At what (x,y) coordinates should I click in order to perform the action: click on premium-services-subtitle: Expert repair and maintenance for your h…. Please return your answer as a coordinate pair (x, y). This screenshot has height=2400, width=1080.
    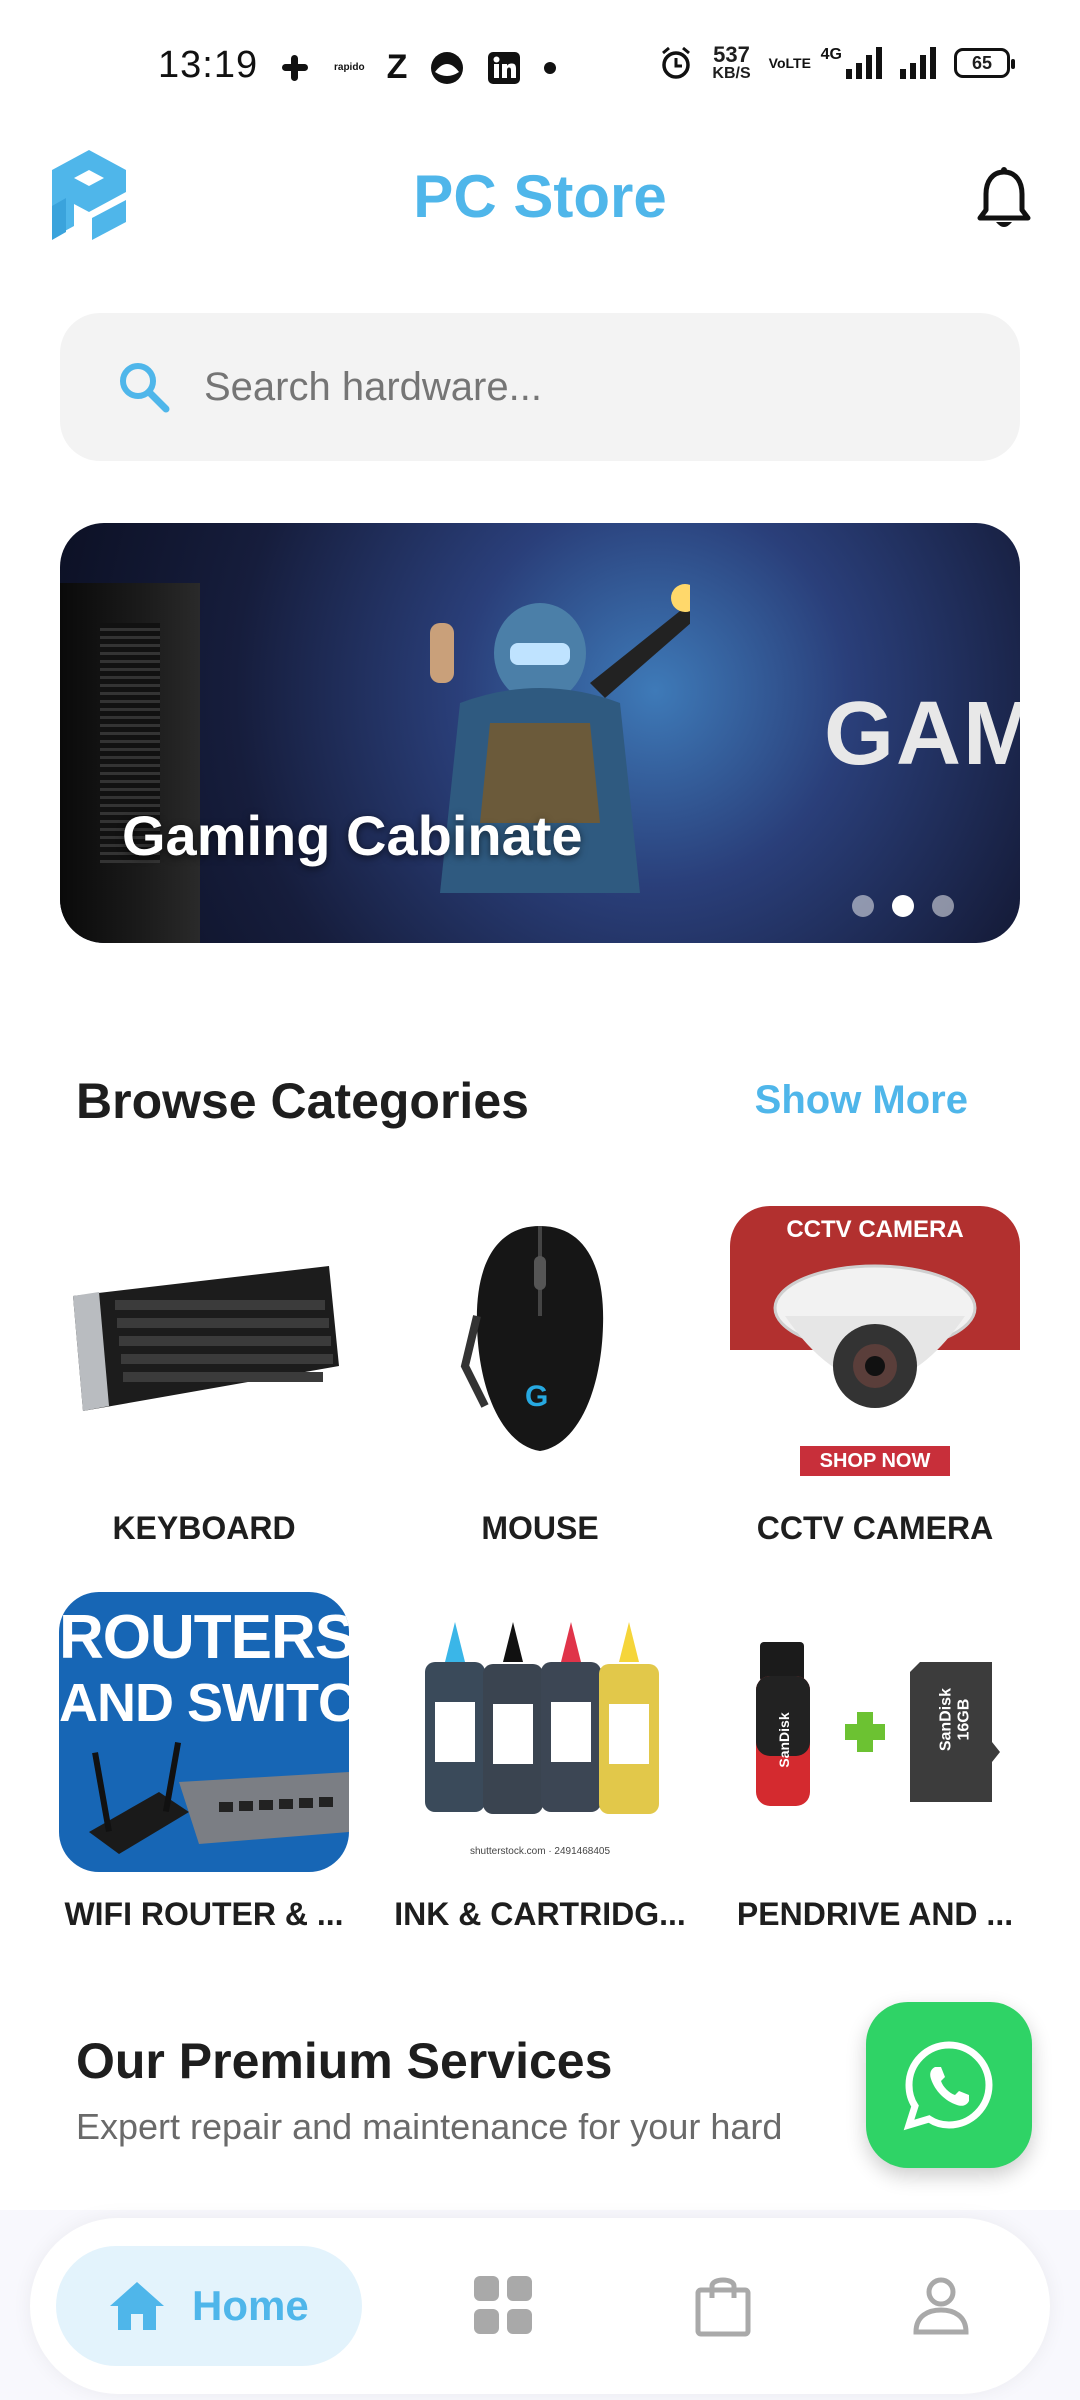
    Looking at the image, I should click on (429, 2126).